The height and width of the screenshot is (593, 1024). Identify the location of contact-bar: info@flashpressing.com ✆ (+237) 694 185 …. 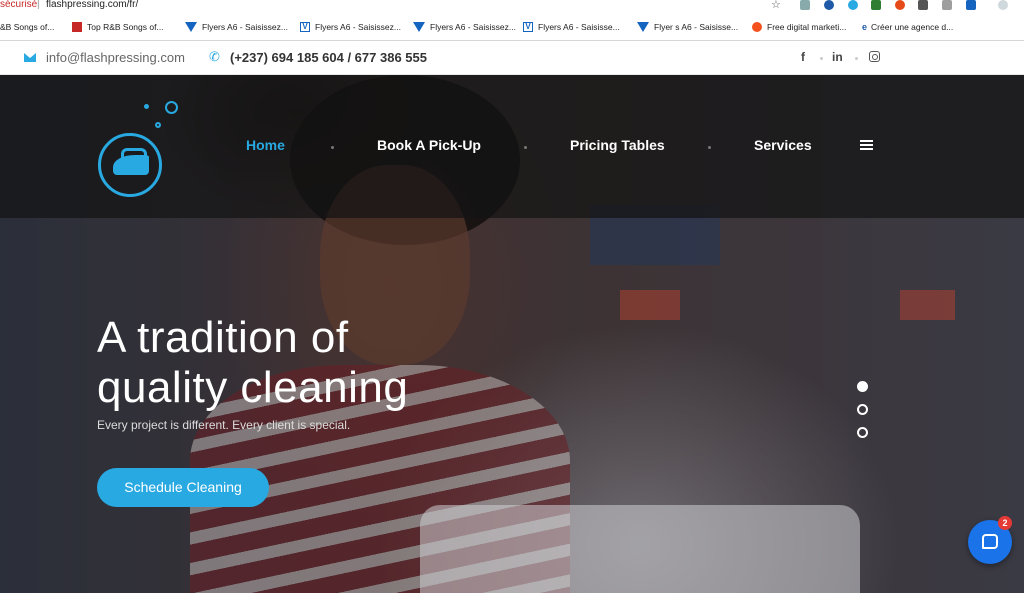
(512, 58).